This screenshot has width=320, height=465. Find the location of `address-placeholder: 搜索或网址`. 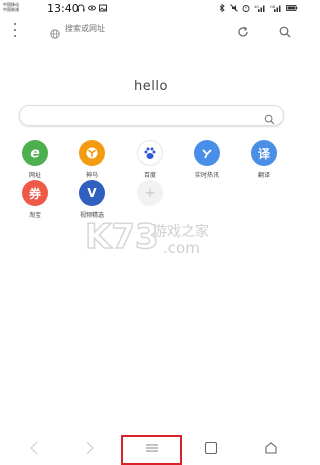

address-placeholder: 搜索或网址 is located at coordinates (85, 28).